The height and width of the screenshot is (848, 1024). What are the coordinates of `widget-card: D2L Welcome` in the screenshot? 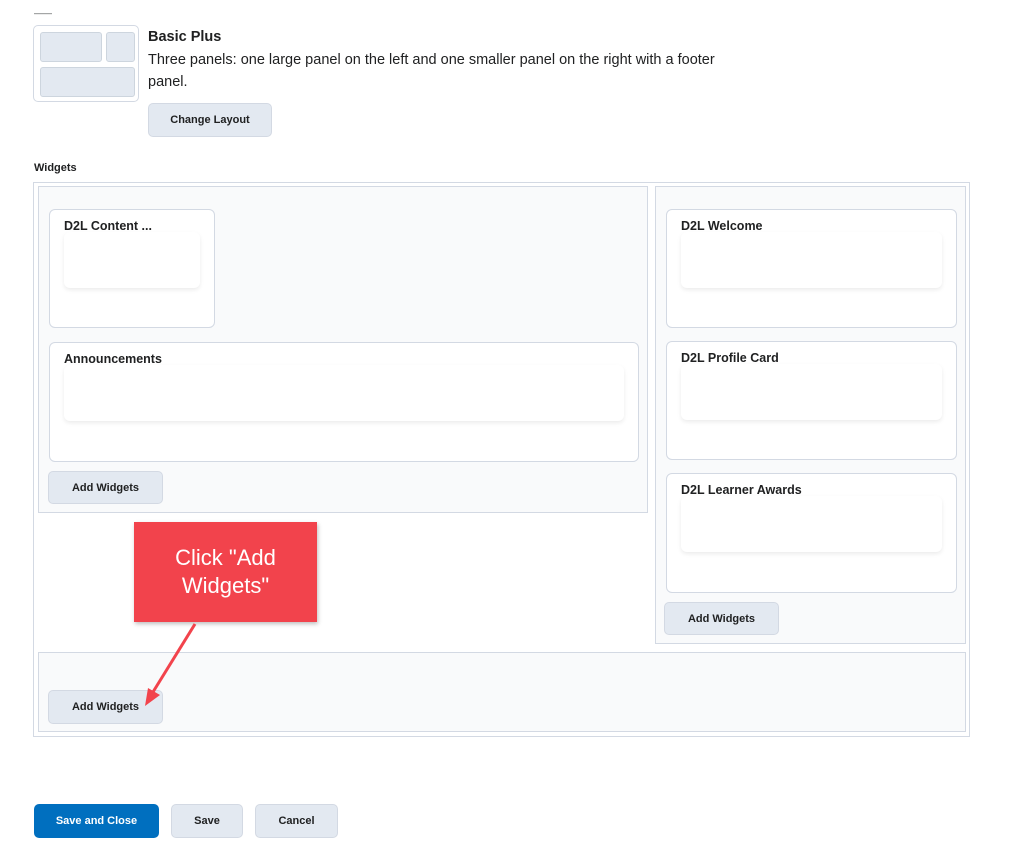 It's located at (811, 268).